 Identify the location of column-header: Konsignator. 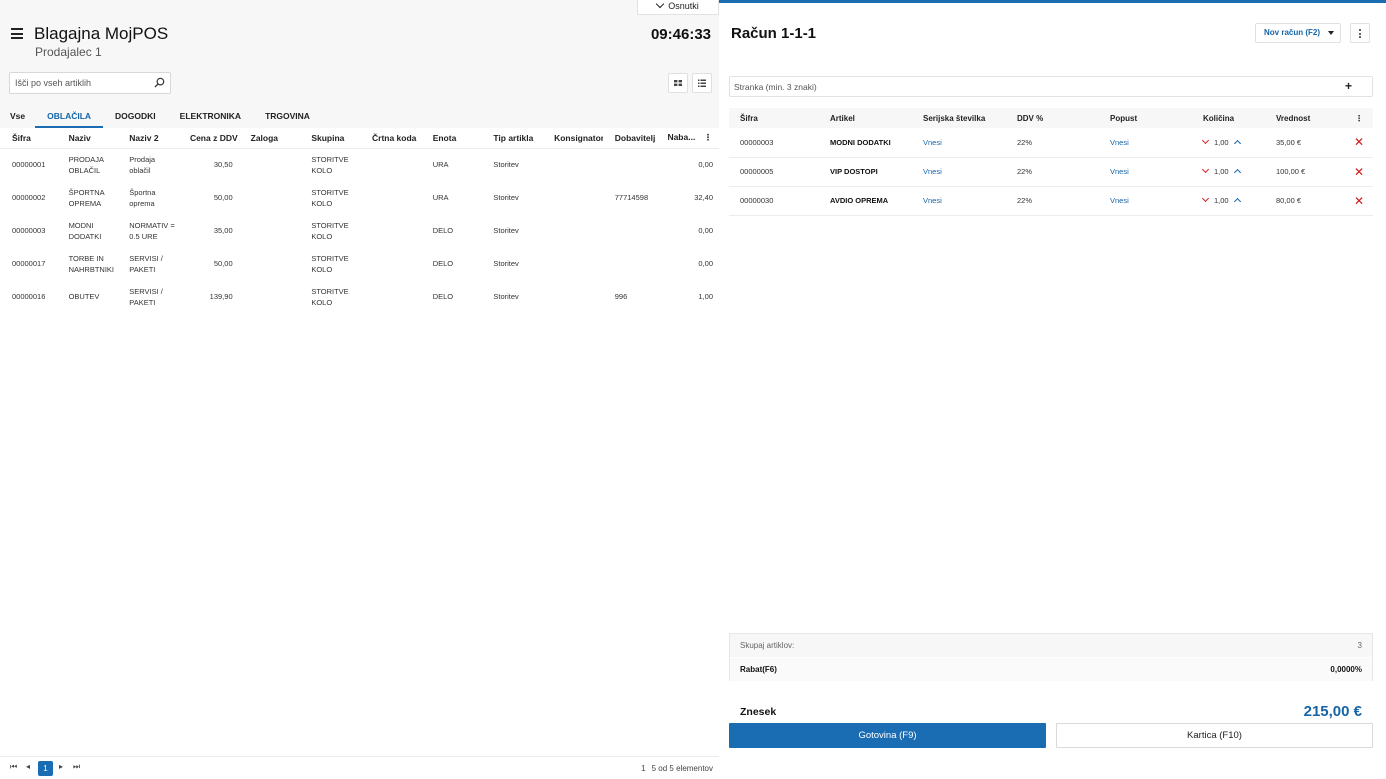
(572, 138).